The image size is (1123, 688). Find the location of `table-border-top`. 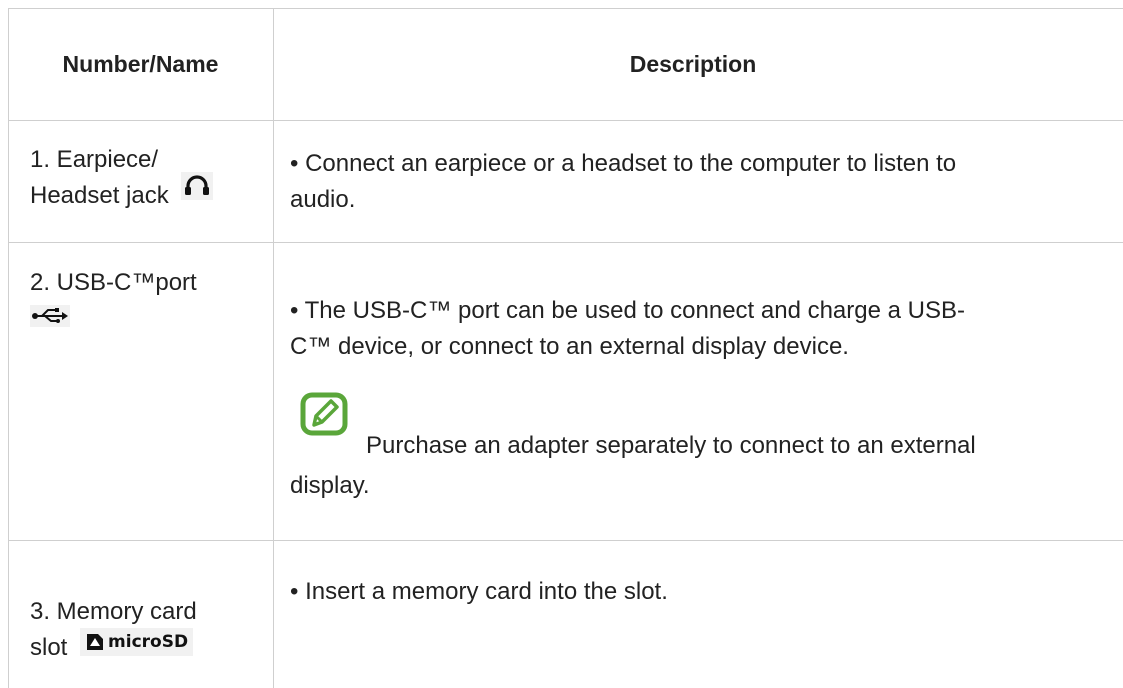

table-border-top is located at coordinates (565, 8).